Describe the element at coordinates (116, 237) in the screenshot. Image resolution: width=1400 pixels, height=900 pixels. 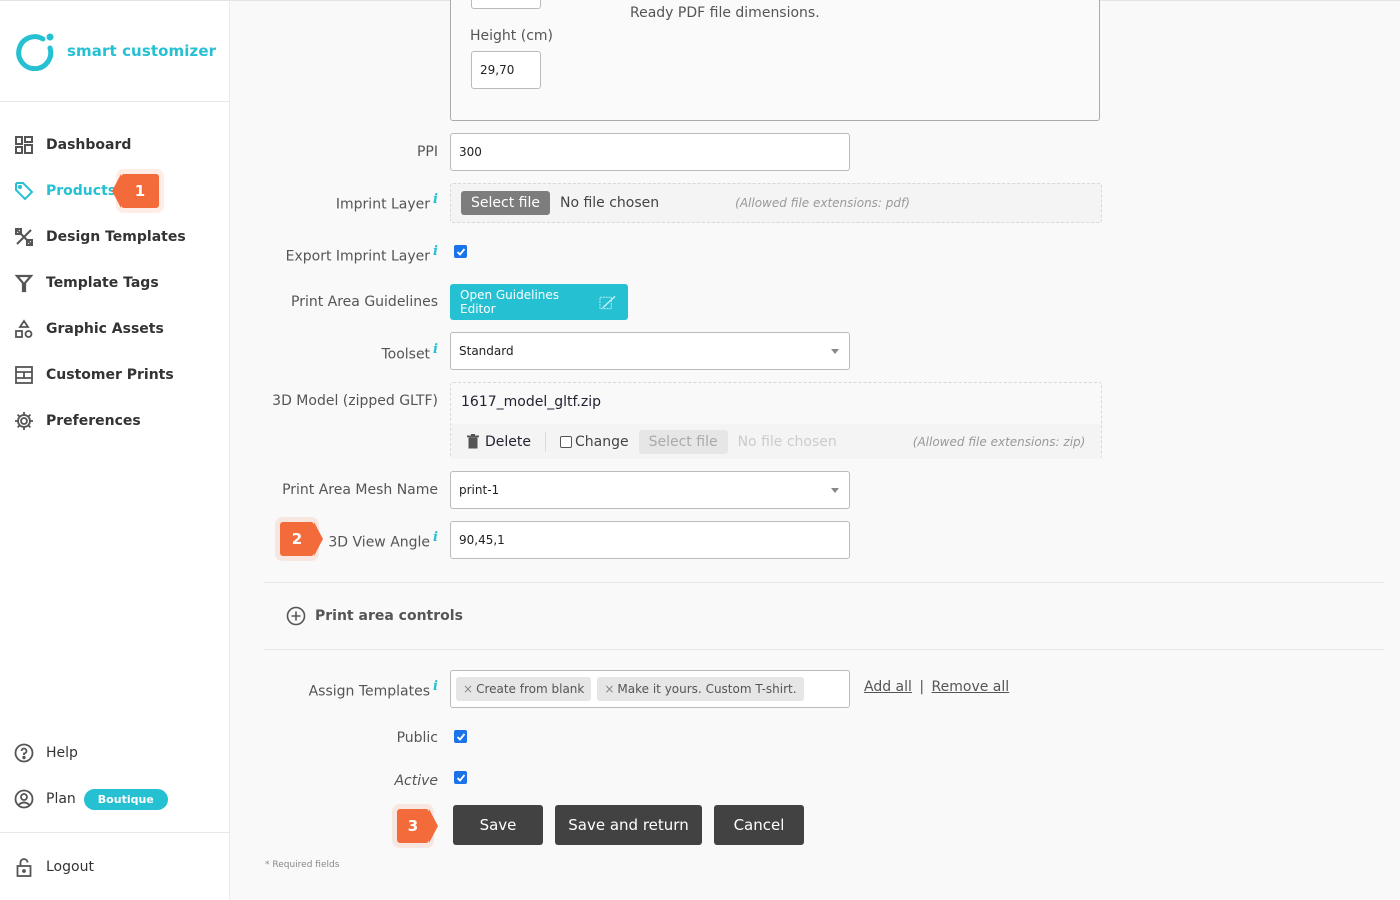
I see `sidebar-item-label: Design Templates` at that location.